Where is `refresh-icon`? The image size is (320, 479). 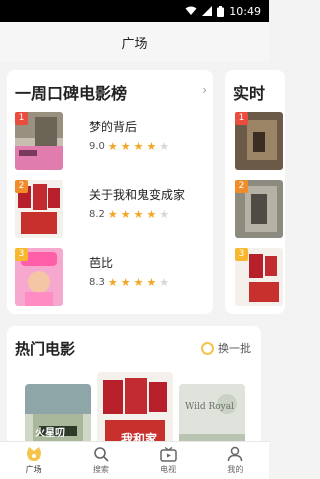 refresh-icon is located at coordinates (207, 348).